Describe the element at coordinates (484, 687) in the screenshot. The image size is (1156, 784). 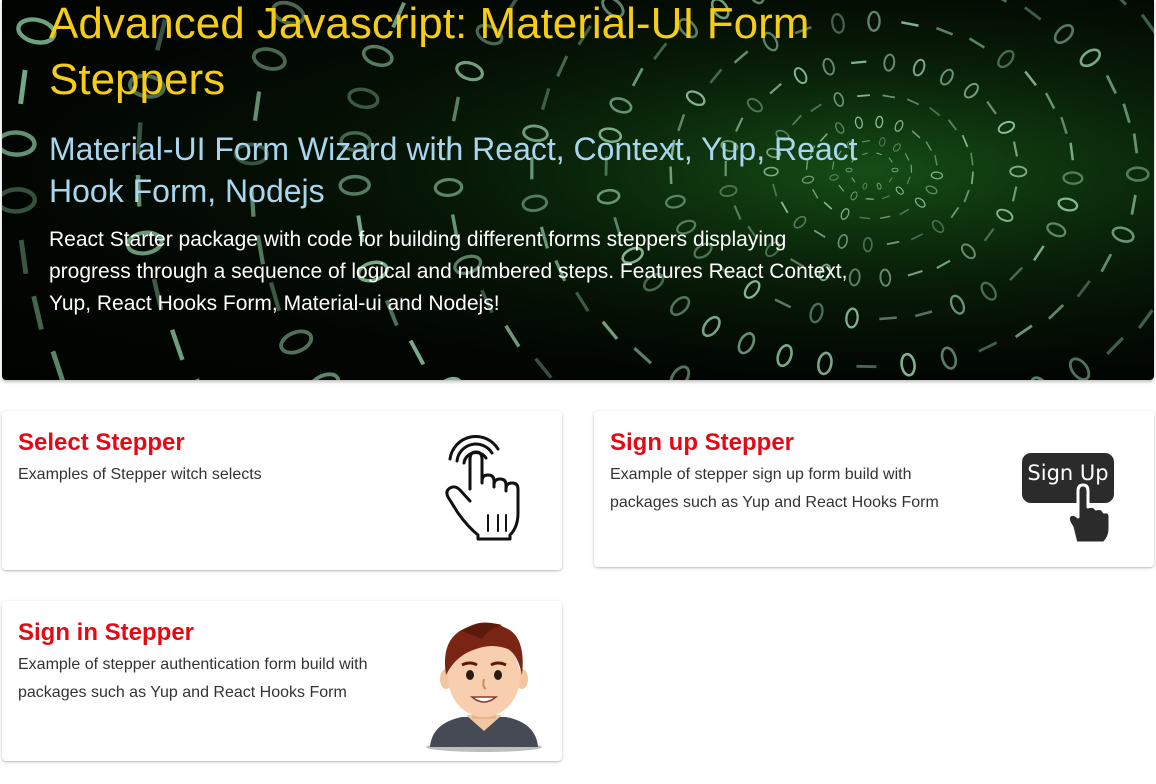
I see `user-avatar-icon` at that location.